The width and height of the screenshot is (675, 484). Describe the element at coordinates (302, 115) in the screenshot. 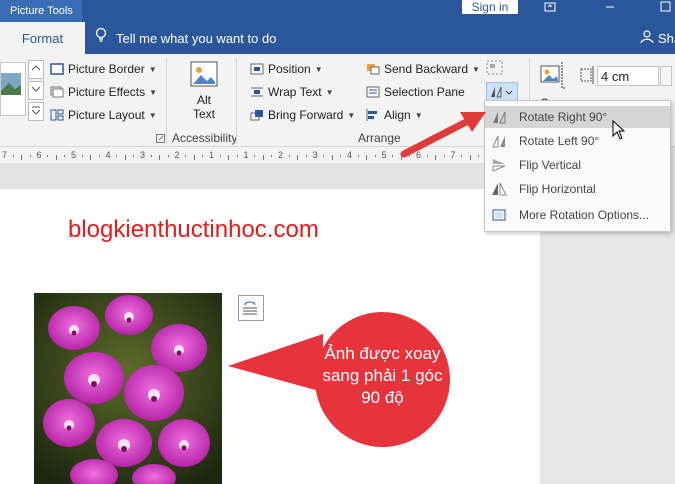

I see `bring-forward-button: Bring Forward ▼` at that location.